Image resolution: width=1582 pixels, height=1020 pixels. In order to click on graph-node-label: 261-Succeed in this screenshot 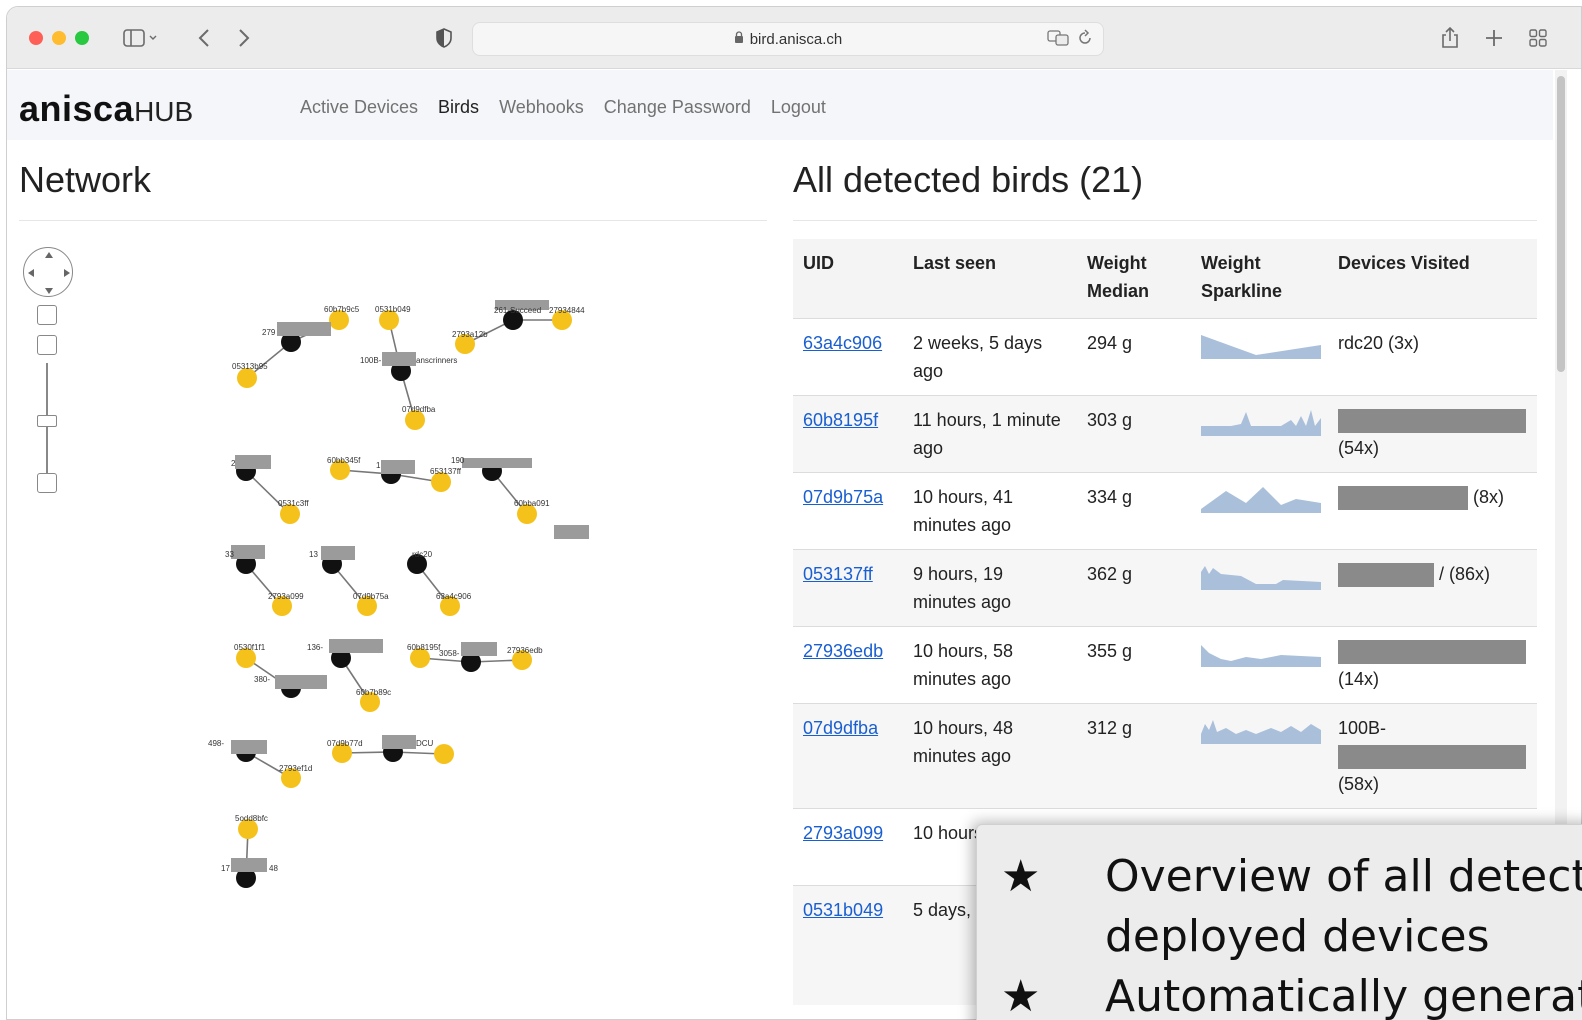, I will do `click(517, 310)`.